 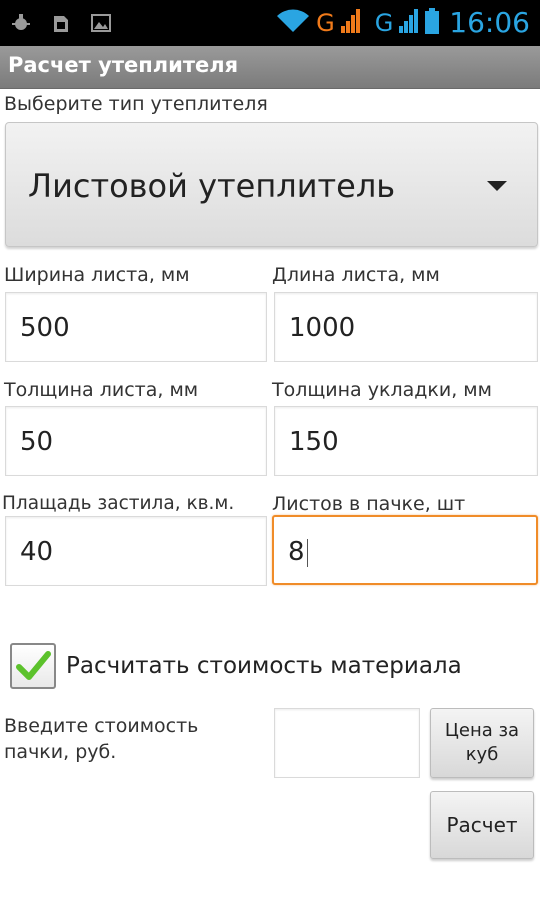 I want to click on sheets-per-pack-label: Листов в пачке, шт, so click(x=369, y=504).